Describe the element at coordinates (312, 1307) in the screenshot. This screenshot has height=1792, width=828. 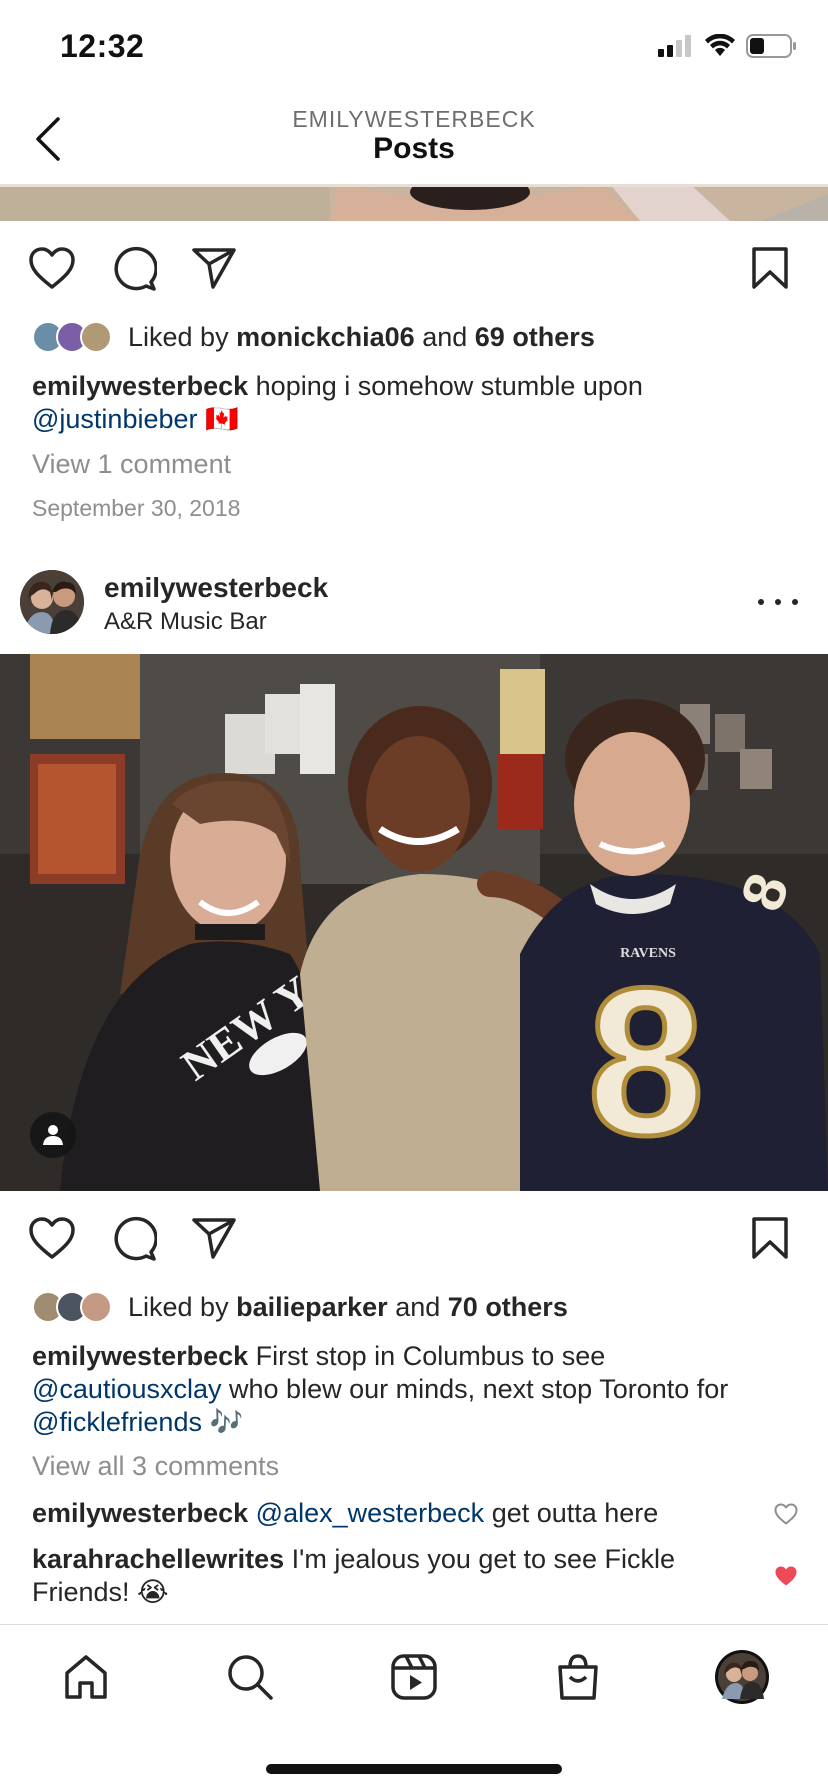
I see `likes-user: bailieparker` at that location.